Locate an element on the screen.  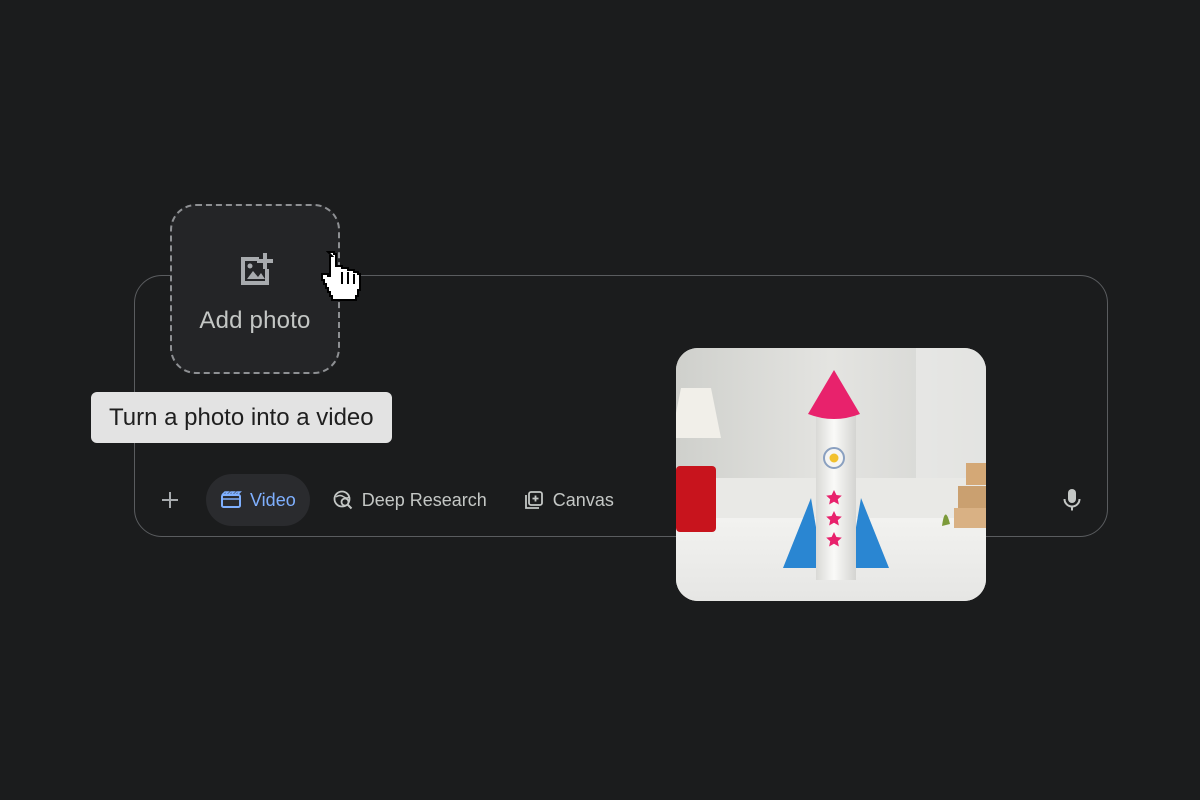
tooltip: Turn a photo into a video is located at coordinates (241, 417).